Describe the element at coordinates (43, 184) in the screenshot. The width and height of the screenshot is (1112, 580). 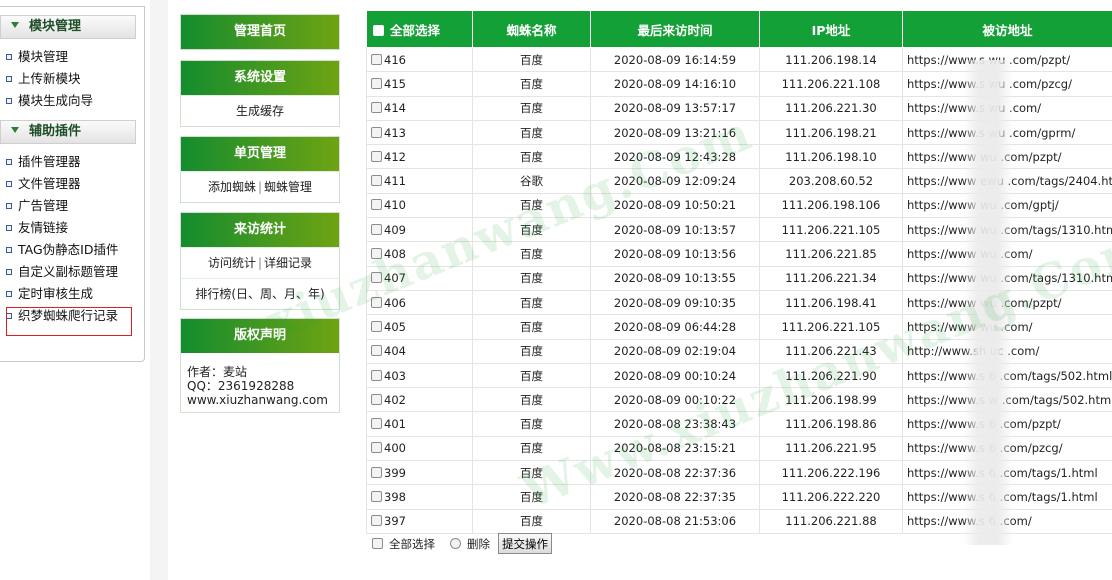
I see `sidebar-item-file-manager: 文件管理器` at that location.